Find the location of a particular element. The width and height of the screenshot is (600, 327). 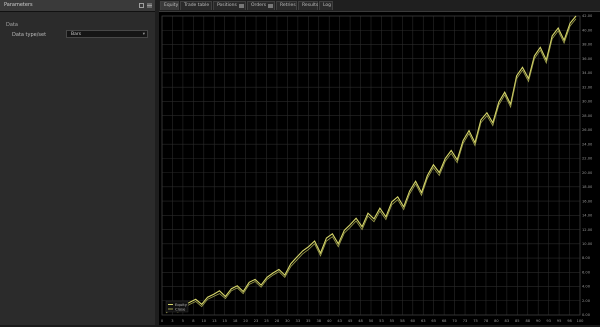

y-tick-label: 34.00 is located at coordinates (587, 73).